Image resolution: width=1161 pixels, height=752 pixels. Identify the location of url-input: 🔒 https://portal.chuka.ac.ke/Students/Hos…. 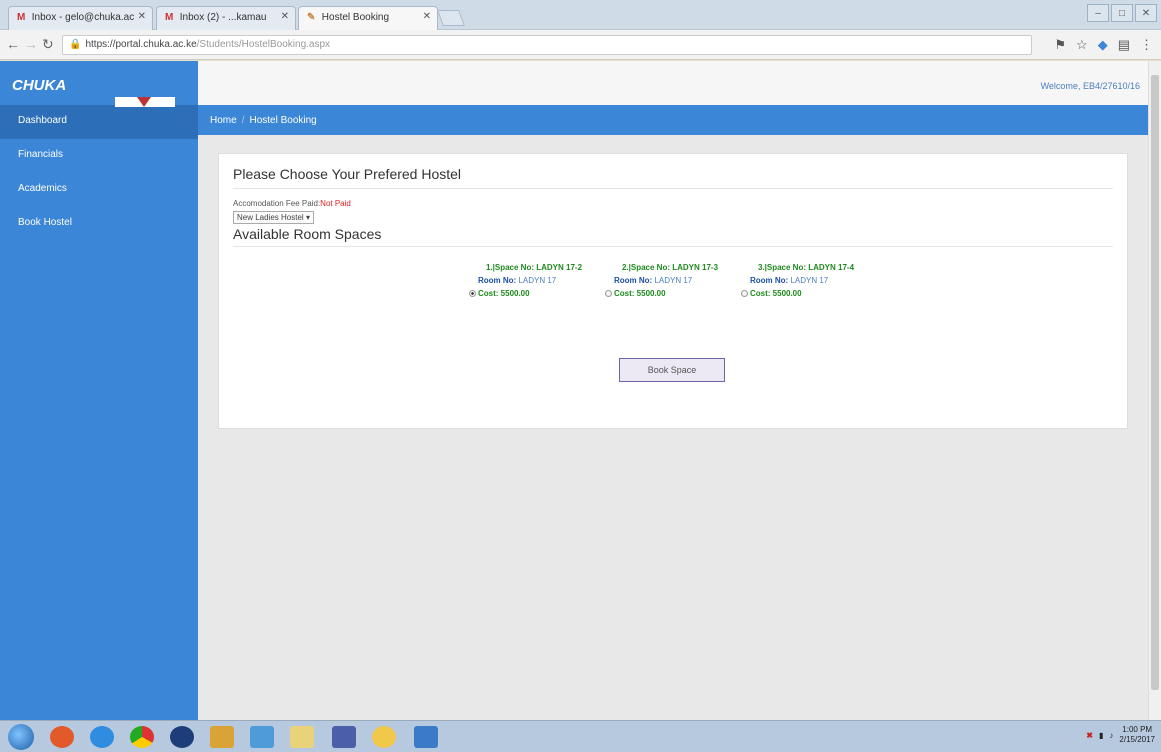
(547, 45).